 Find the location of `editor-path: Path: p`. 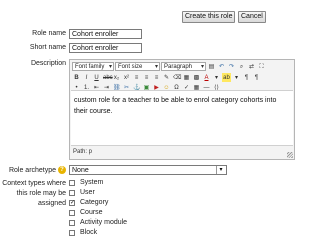

editor-path: Path: p is located at coordinates (83, 152).